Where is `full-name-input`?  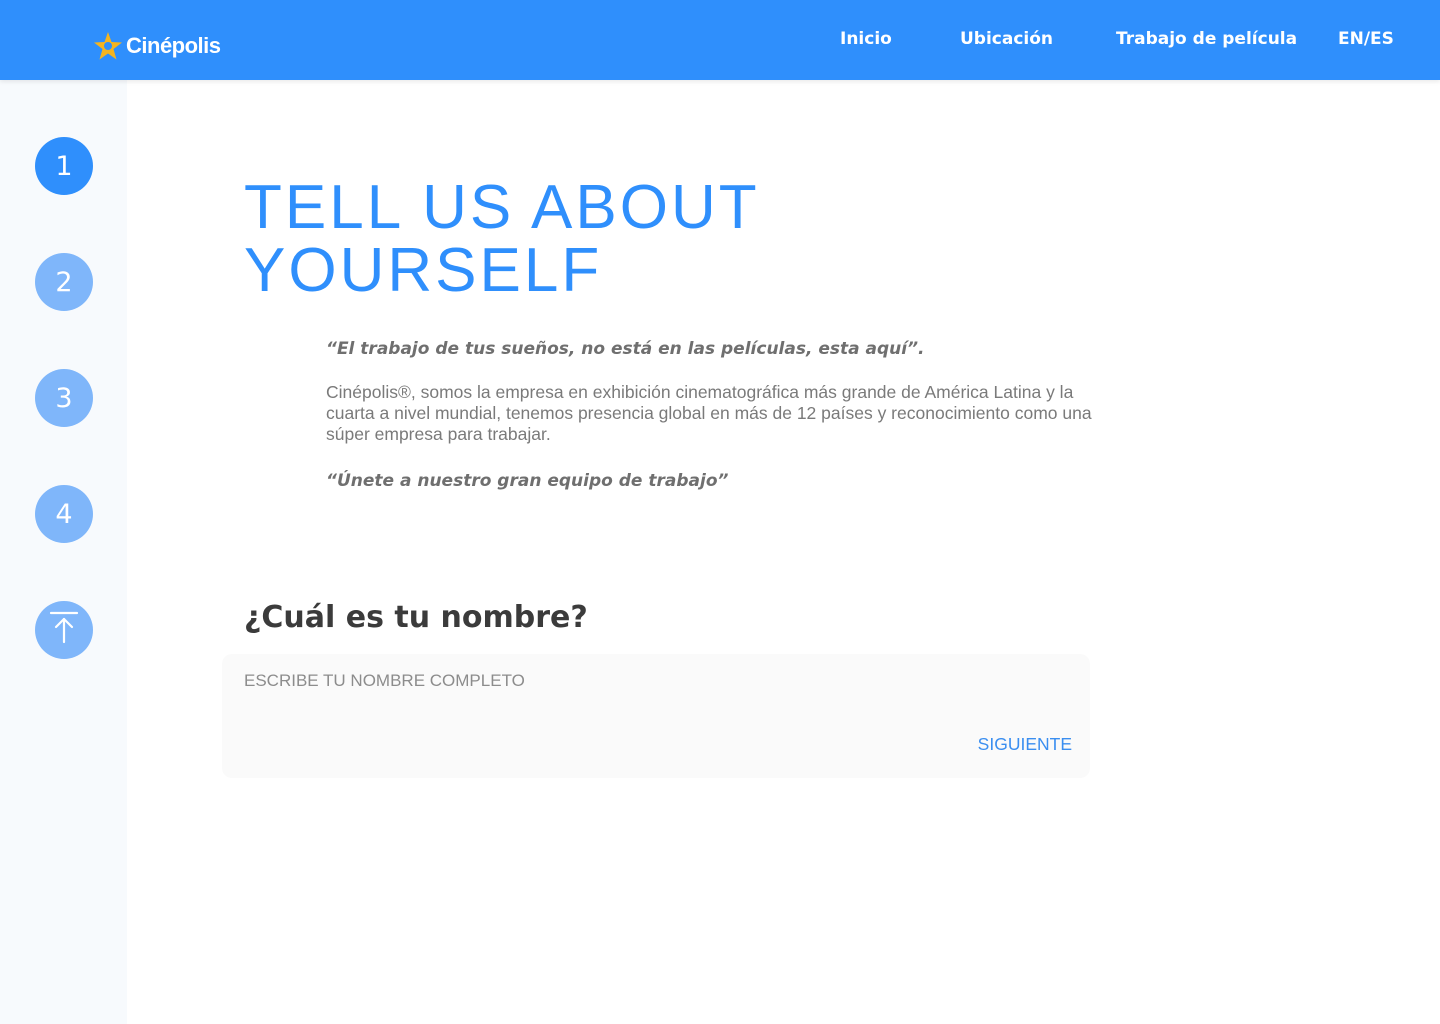 full-name-input is located at coordinates (654, 681).